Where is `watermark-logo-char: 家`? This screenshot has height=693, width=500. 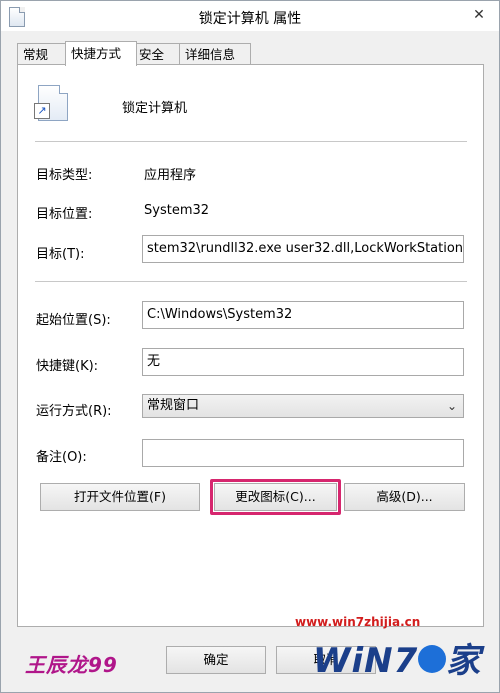
watermark-logo-char: 家 is located at coordinates (464, 661).